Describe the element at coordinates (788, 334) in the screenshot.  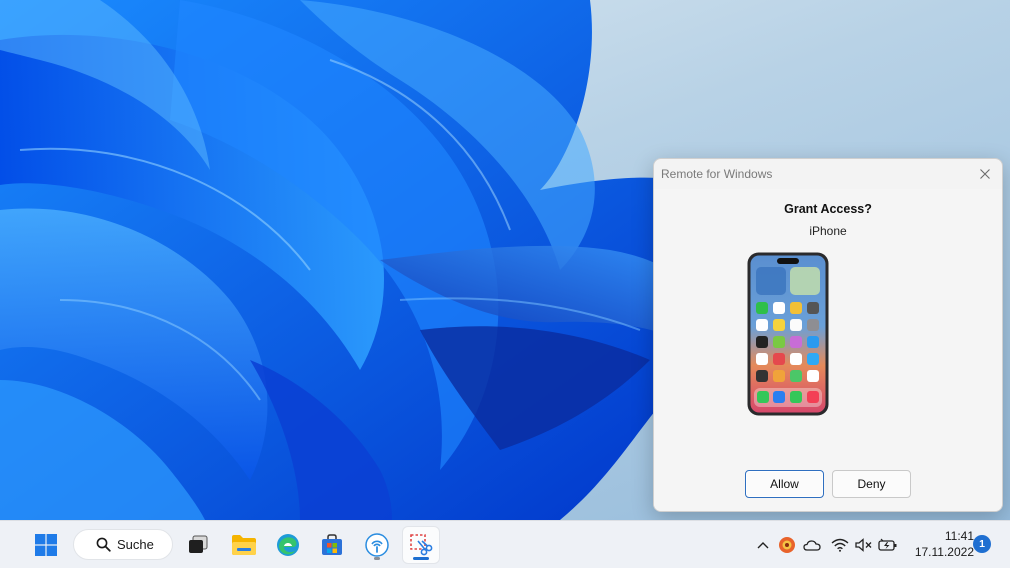
I see `iphone-illustration-icon` at that location.